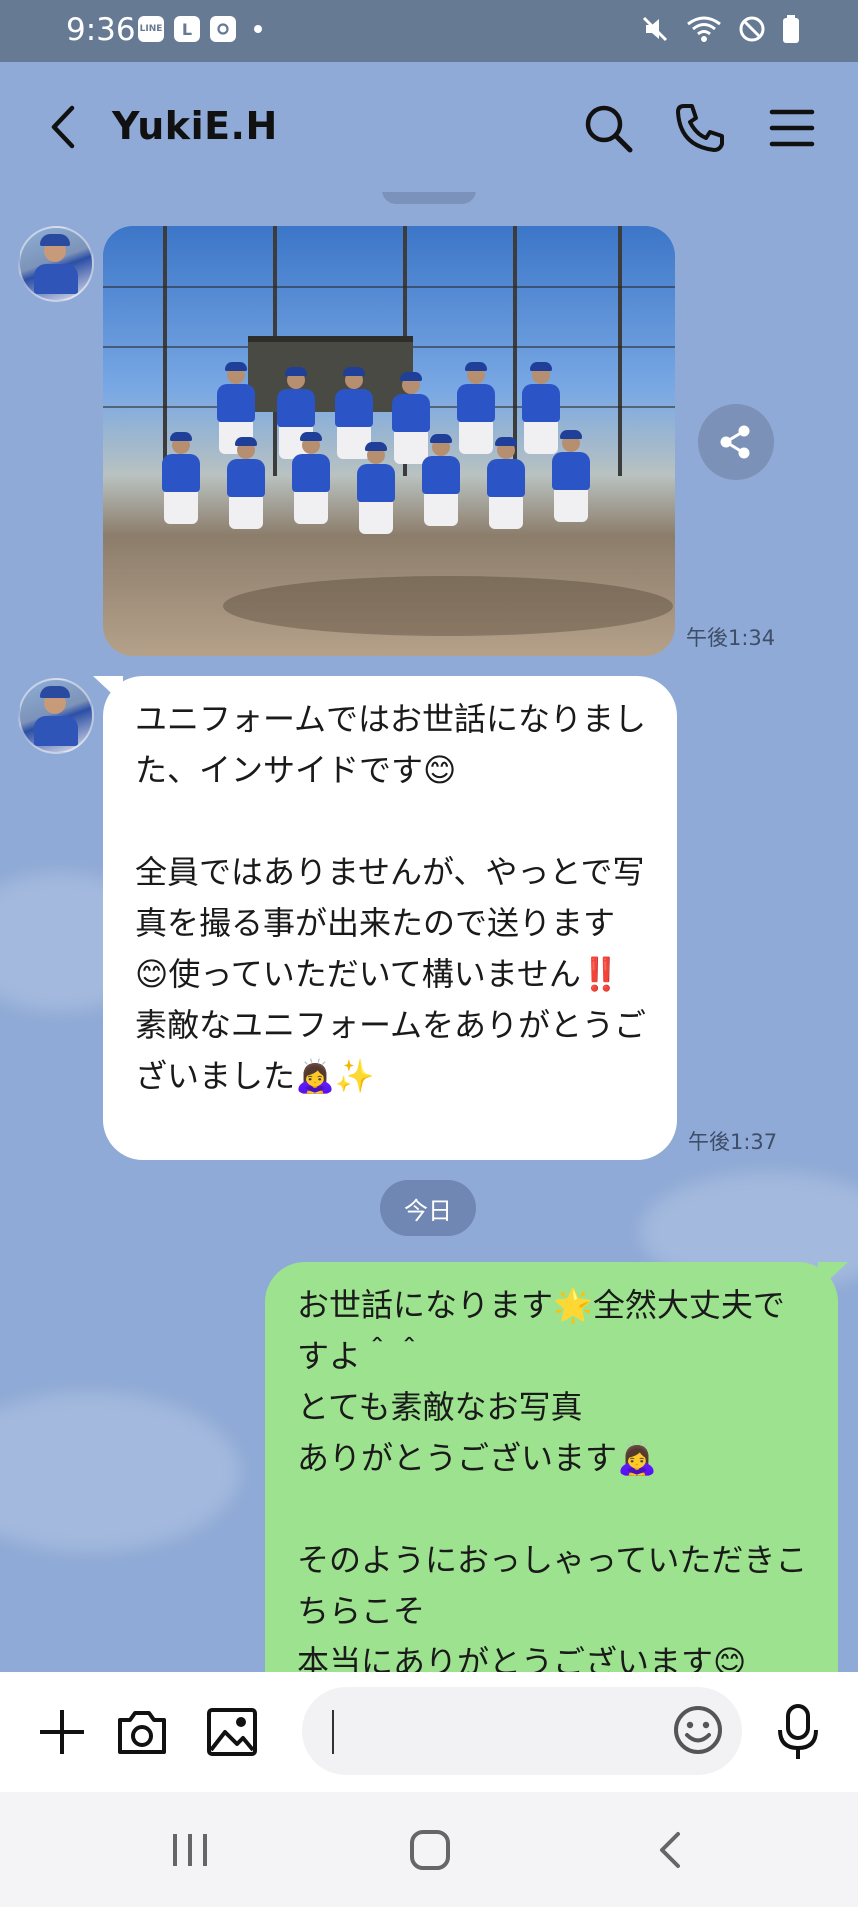 The height and width of the screenshot is (1907, 858). I want to click on plus-icon, so click(62, 1732).